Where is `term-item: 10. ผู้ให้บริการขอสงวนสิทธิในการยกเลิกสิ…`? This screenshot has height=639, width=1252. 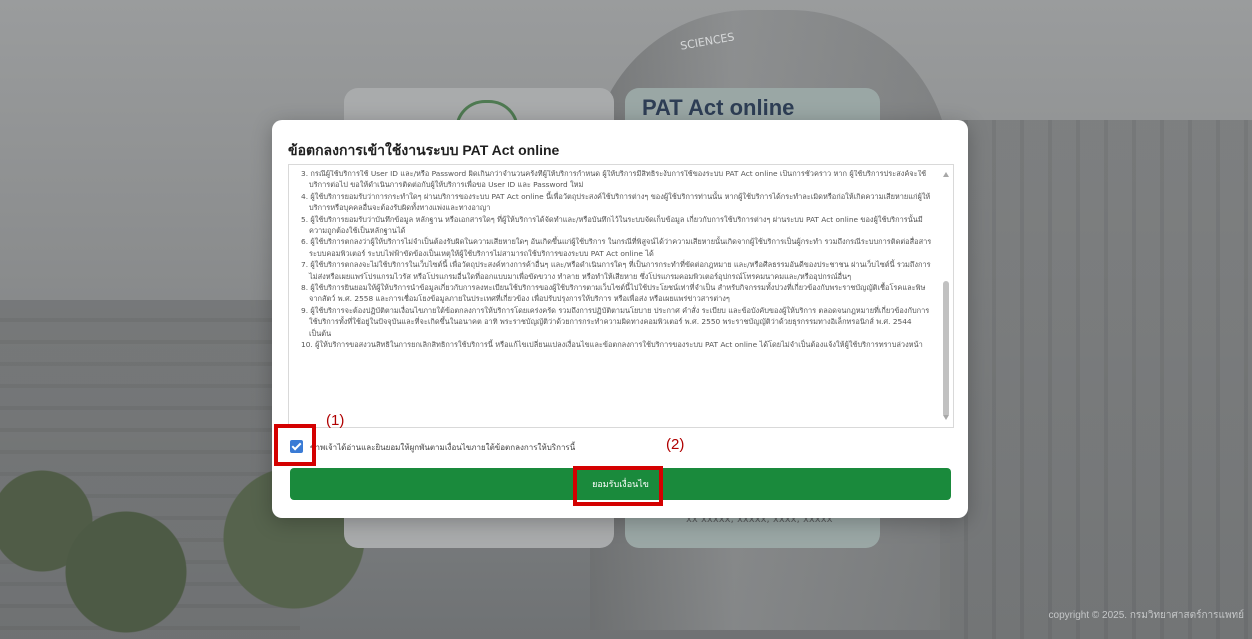
term-item: 10. ผู้ให้บริการขอสงวนสิทธิในการยกเลิกสิ… is located at coordinates (612, 345).